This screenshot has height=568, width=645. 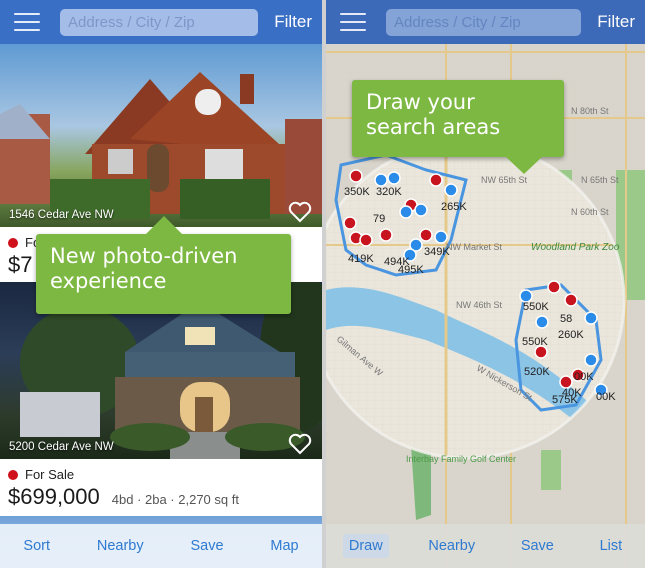 I want to click on pin-price-label: 58, so click(x=566, y=319).